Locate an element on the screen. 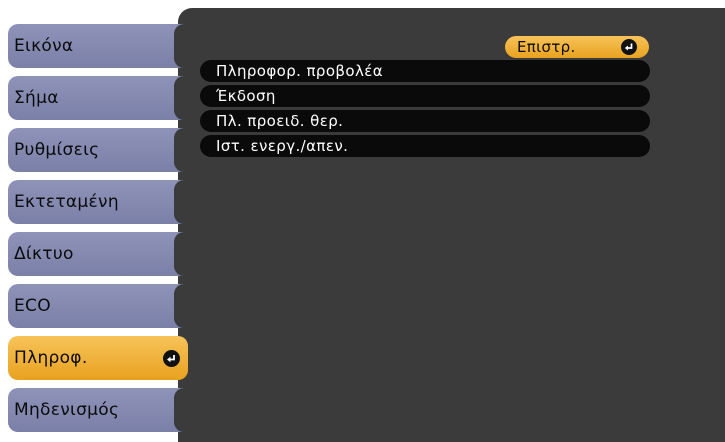  sidebar-item-network: Δίκτυο is located at coordinates (99, 254).